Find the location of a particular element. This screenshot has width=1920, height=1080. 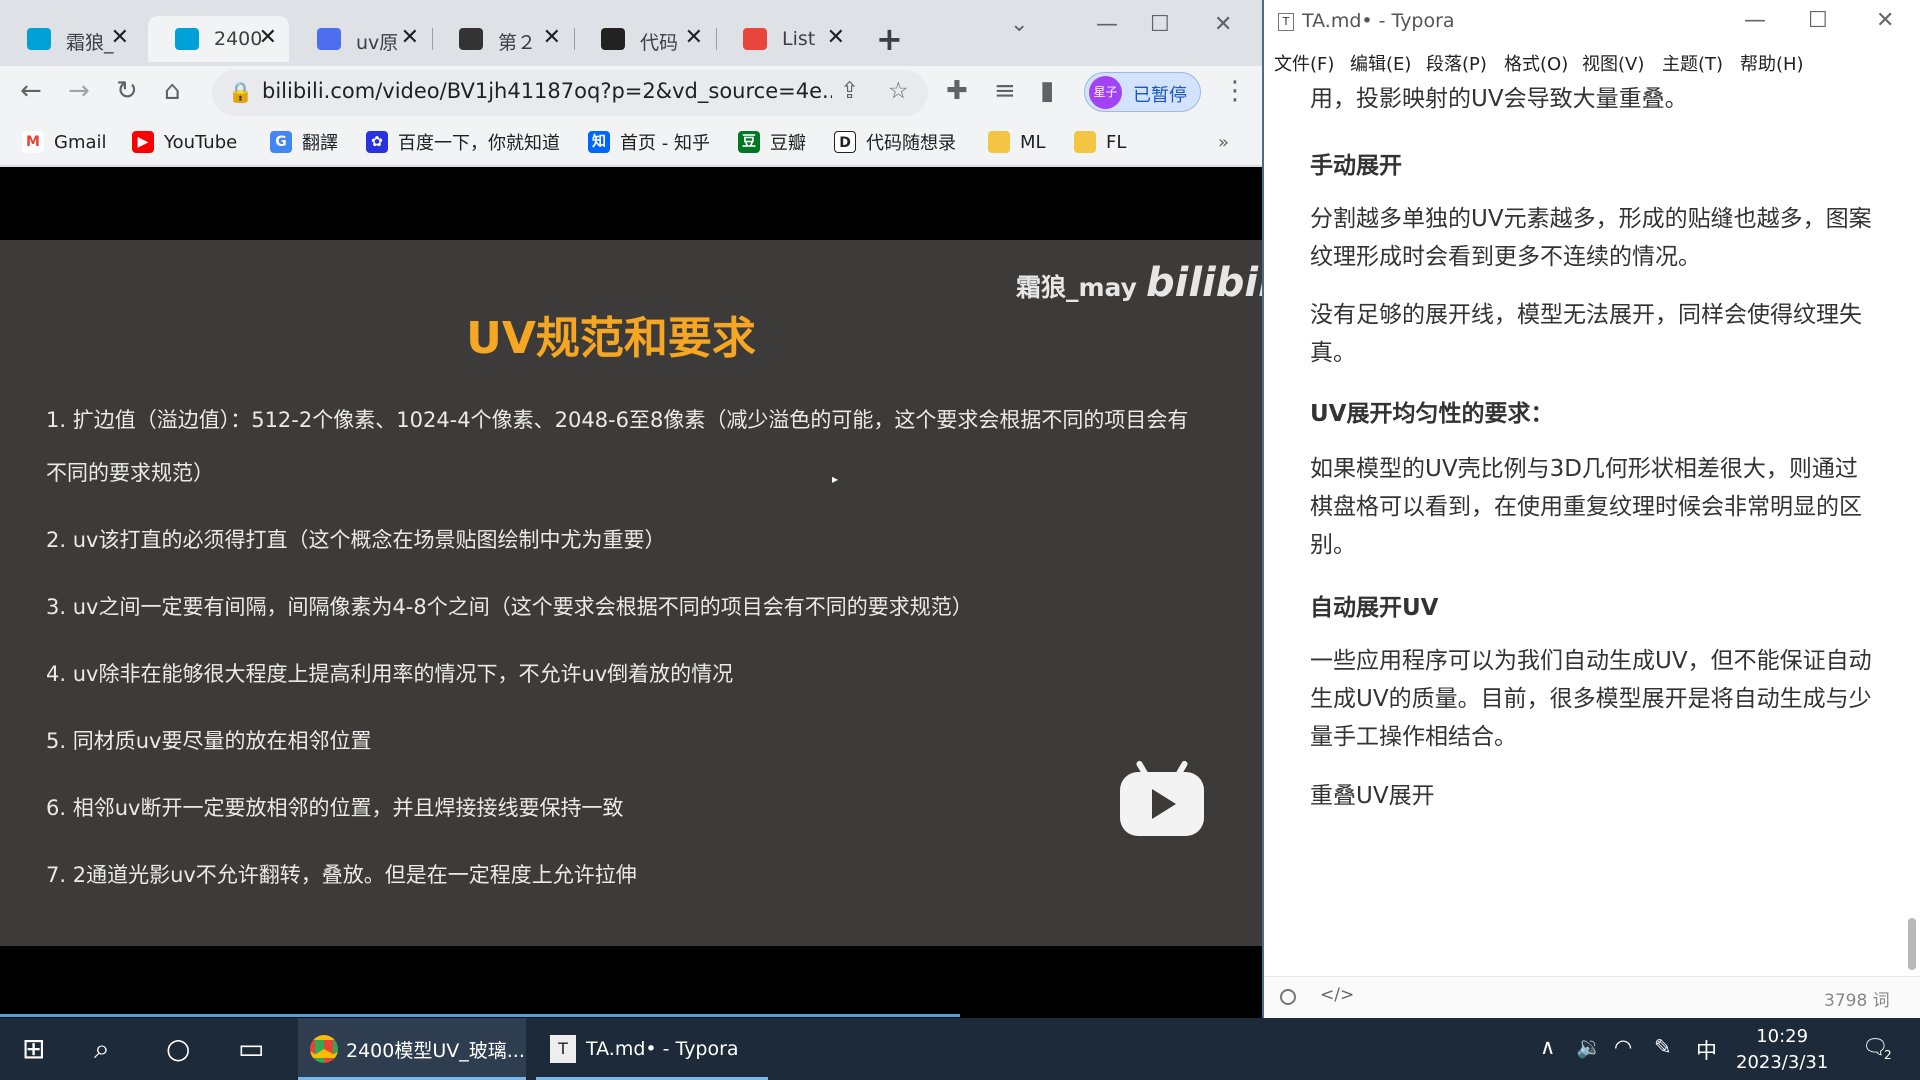

bookmark-label: 翻譯 is located at coordinates (320, 143).